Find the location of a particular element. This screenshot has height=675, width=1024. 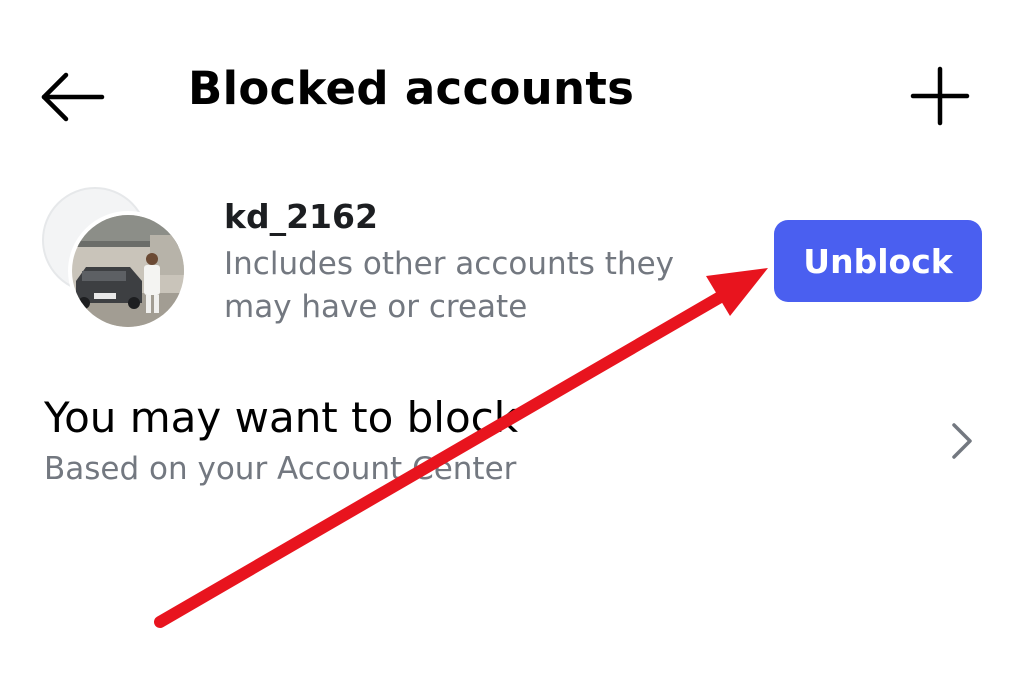

arrow-left-icon is located at coordinates (73, 97).